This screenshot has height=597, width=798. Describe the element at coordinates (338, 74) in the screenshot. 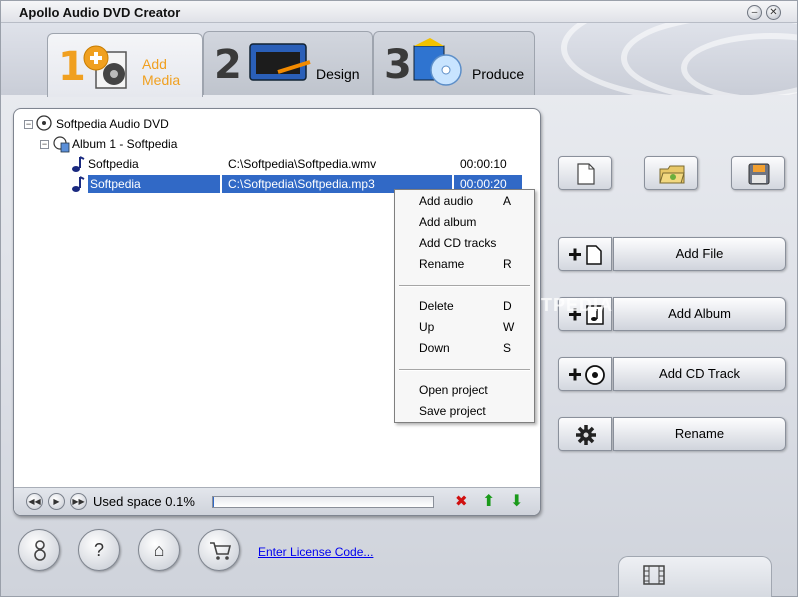

I see `tab-design-label: Design` at that location.